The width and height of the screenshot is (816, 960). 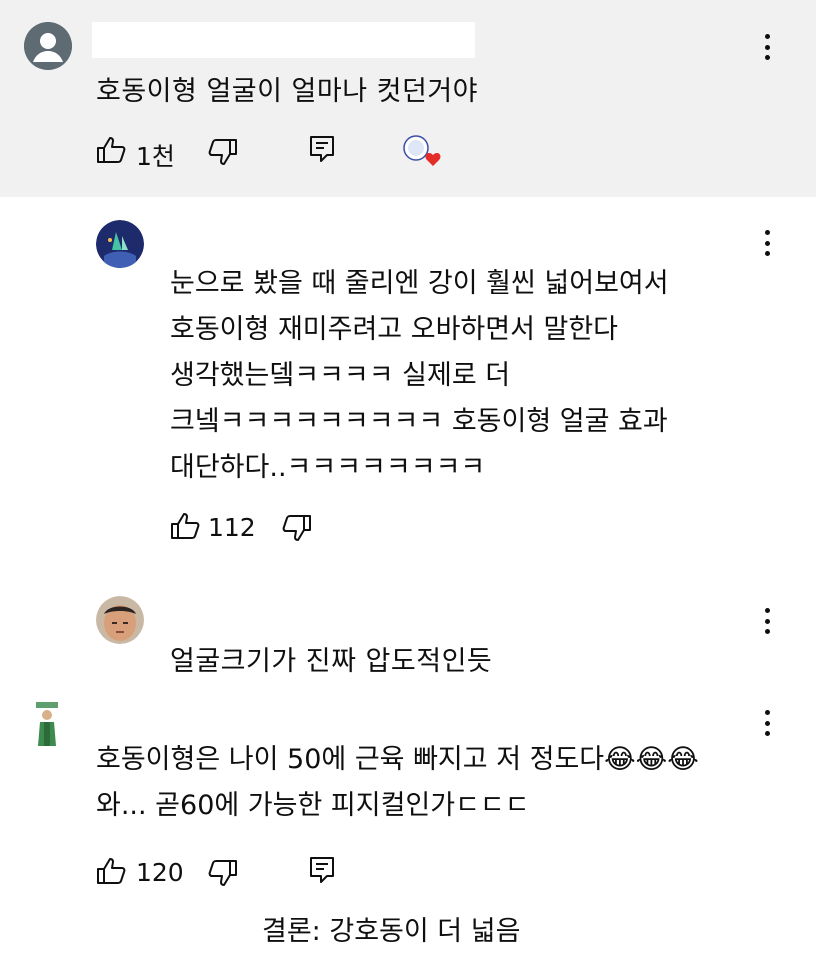 I want to click on comment-text-line: 대단하다..ㅋㅋㅋㅋㅋㅋㅋㅋ, so click(x=328, y=467).